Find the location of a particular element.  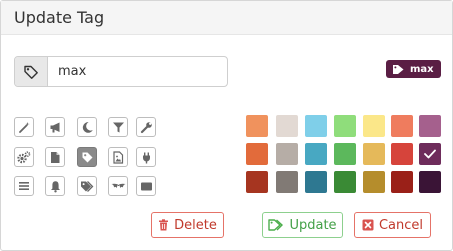

file-image-icon is located at coordinates (118, 157).